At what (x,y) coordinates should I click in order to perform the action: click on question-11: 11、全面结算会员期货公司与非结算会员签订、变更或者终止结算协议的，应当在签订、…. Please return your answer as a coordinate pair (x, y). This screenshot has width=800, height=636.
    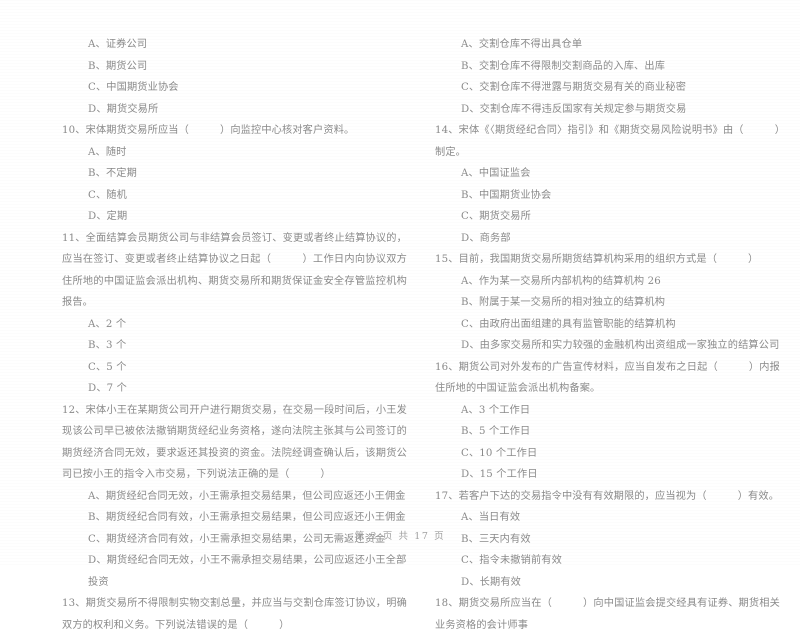
    Looking at the image, I should click on (234, 314).